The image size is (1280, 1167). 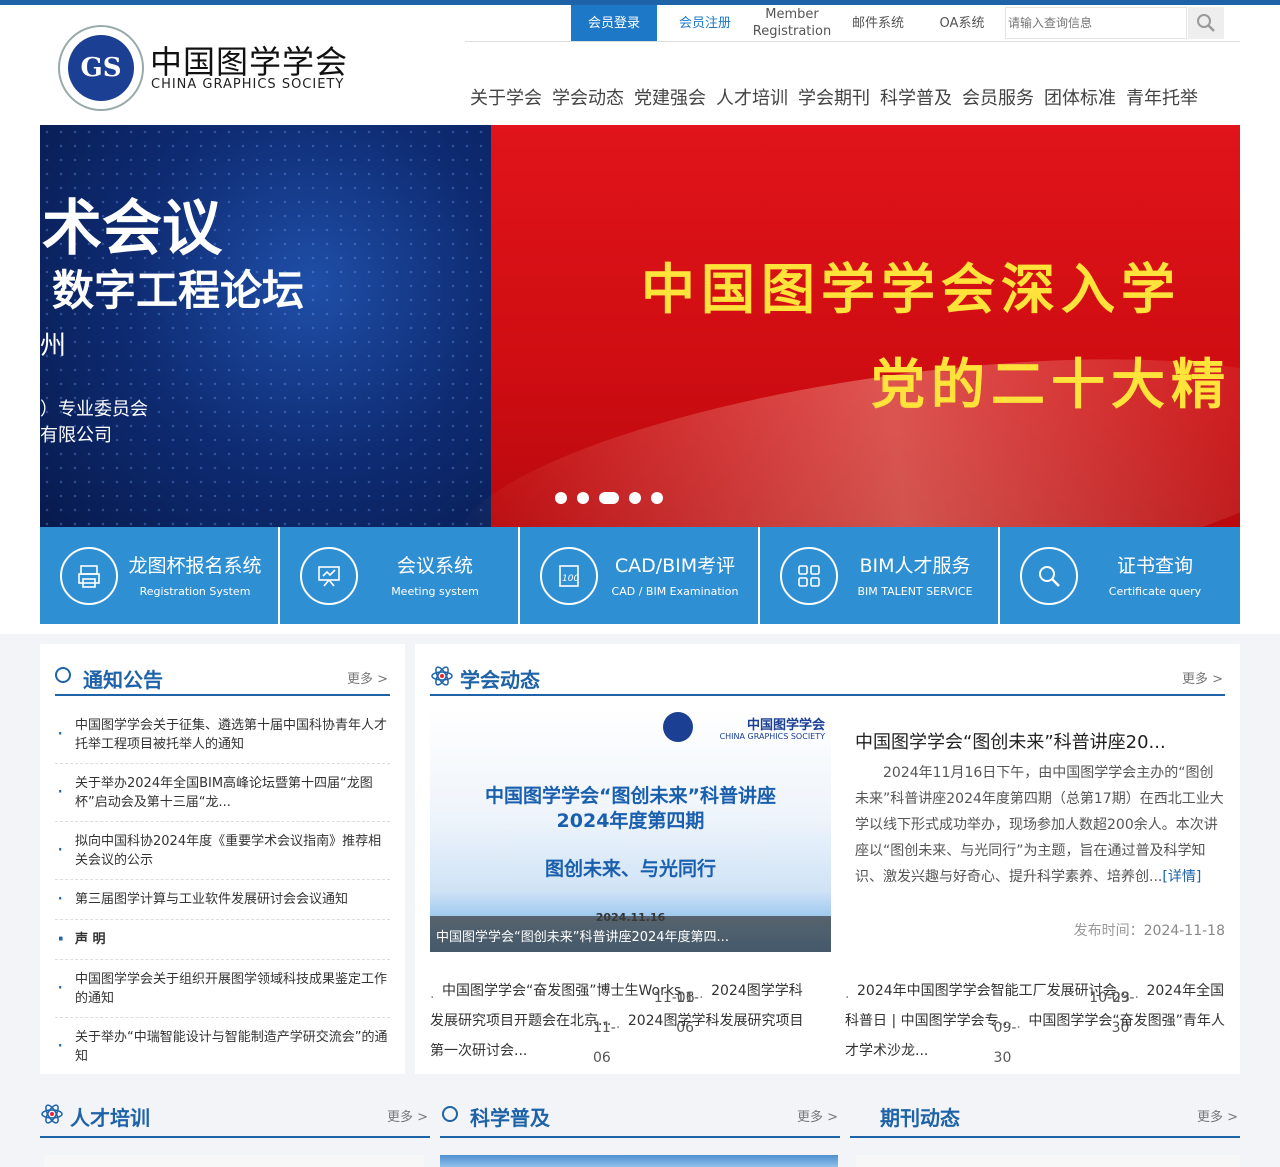 What do you see at coordinates (878, 23) in the screenshot?
I see `mail-system-link: 邮件系统` at bounding box center [878, 23].